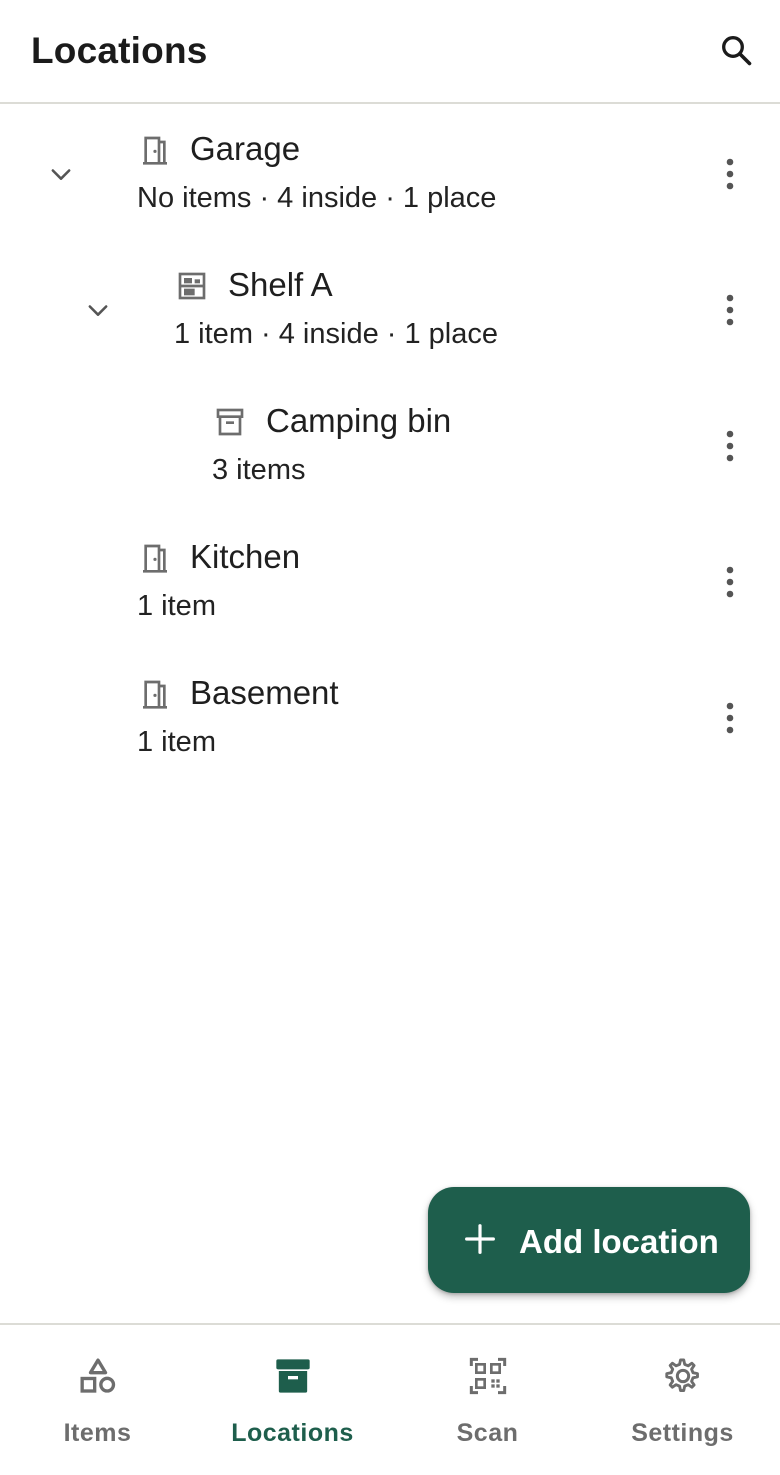 This screenshot has height=1475, width=780. I want to click on shelf-icon, so click(192, 286).